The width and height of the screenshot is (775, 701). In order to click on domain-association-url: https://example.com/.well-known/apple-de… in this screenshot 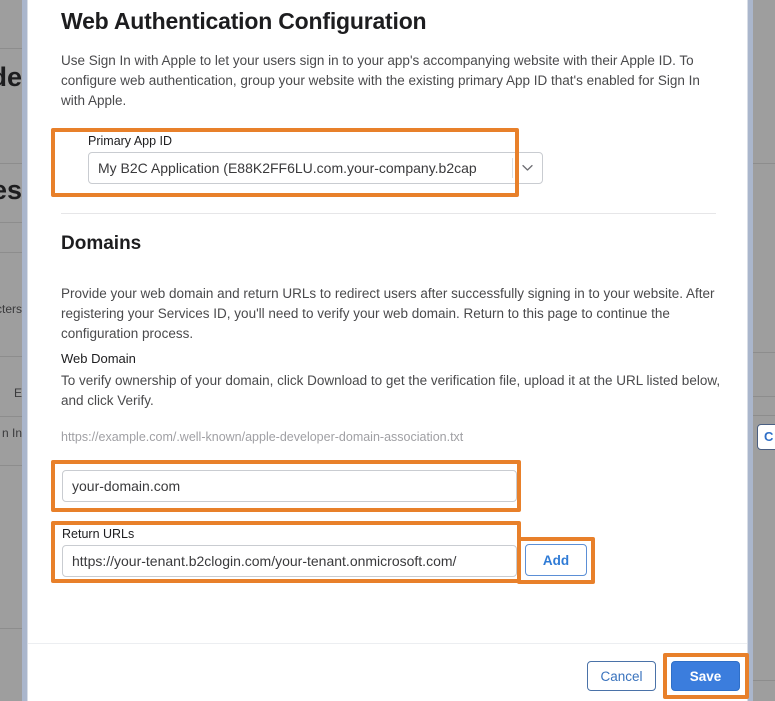, I will do `click(262, 437)`.